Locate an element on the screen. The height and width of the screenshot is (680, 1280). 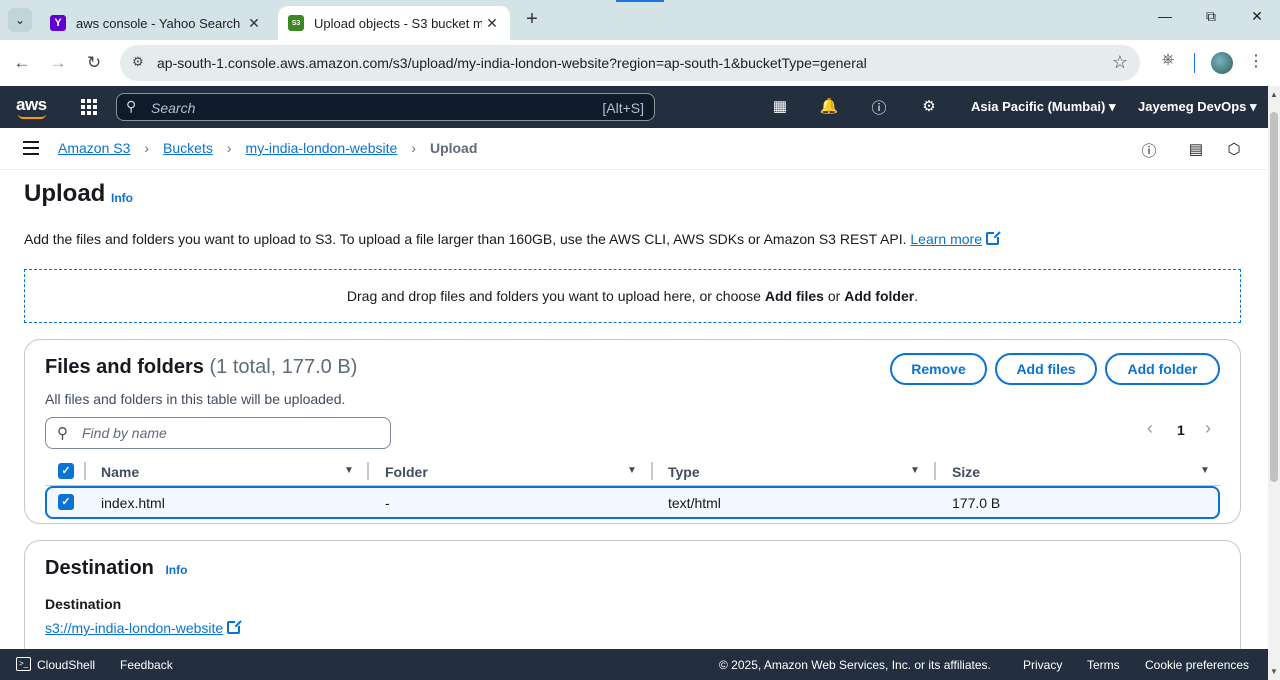
profile-avatar is located at coordinates (1222, 63).